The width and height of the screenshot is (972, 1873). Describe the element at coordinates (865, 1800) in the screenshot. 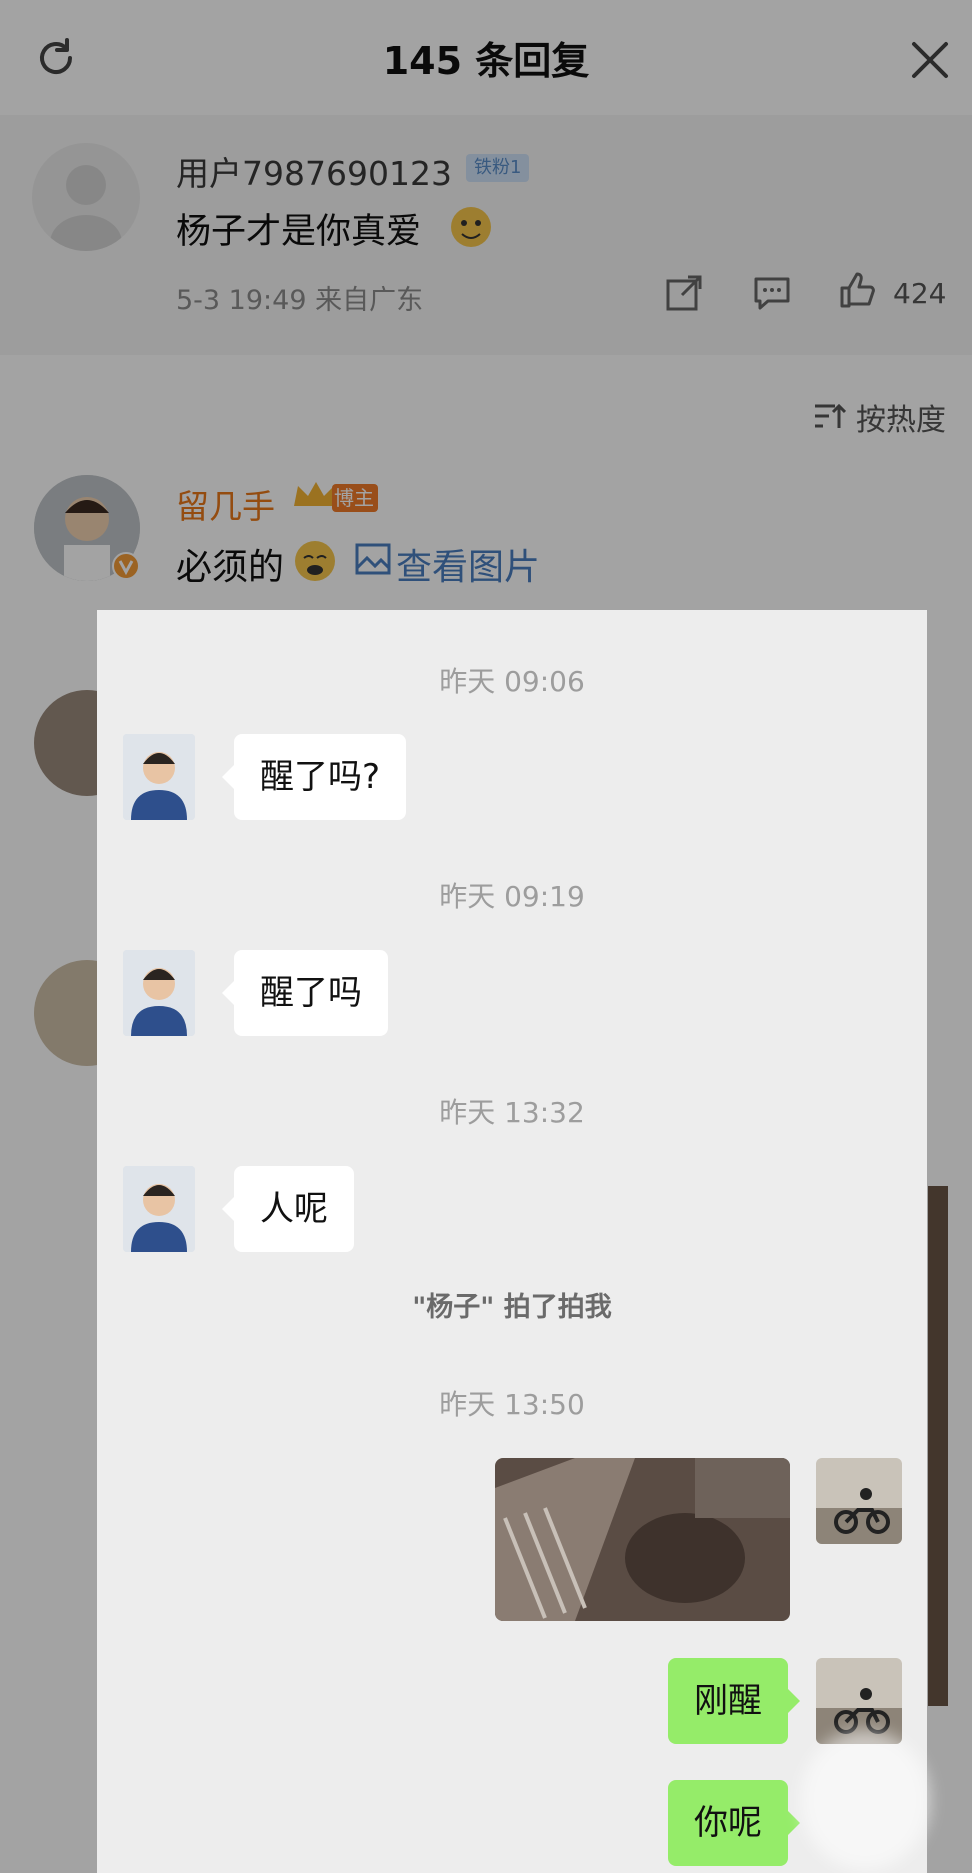

I see `blurred-area` at that location.